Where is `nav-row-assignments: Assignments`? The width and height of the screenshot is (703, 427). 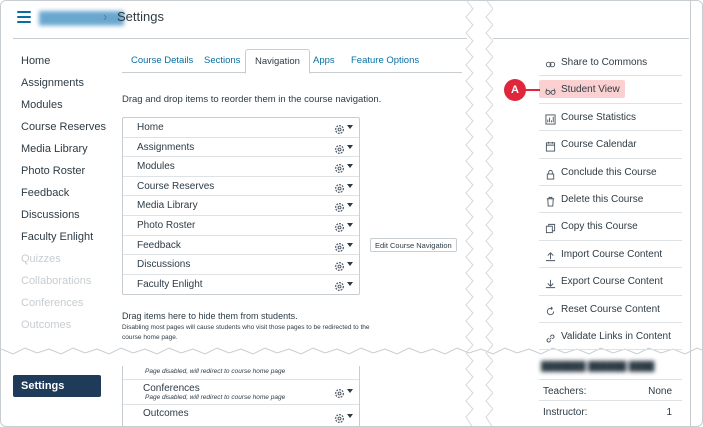
nav-row-assignments: Assignments is located at coordinates (241, 148).